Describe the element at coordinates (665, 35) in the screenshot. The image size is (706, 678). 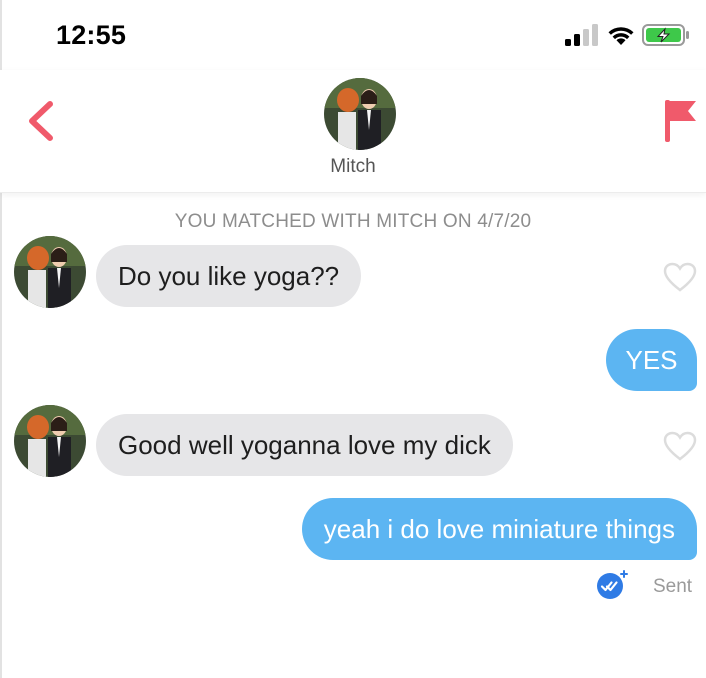
I see `battery-charging-icon` at that location.